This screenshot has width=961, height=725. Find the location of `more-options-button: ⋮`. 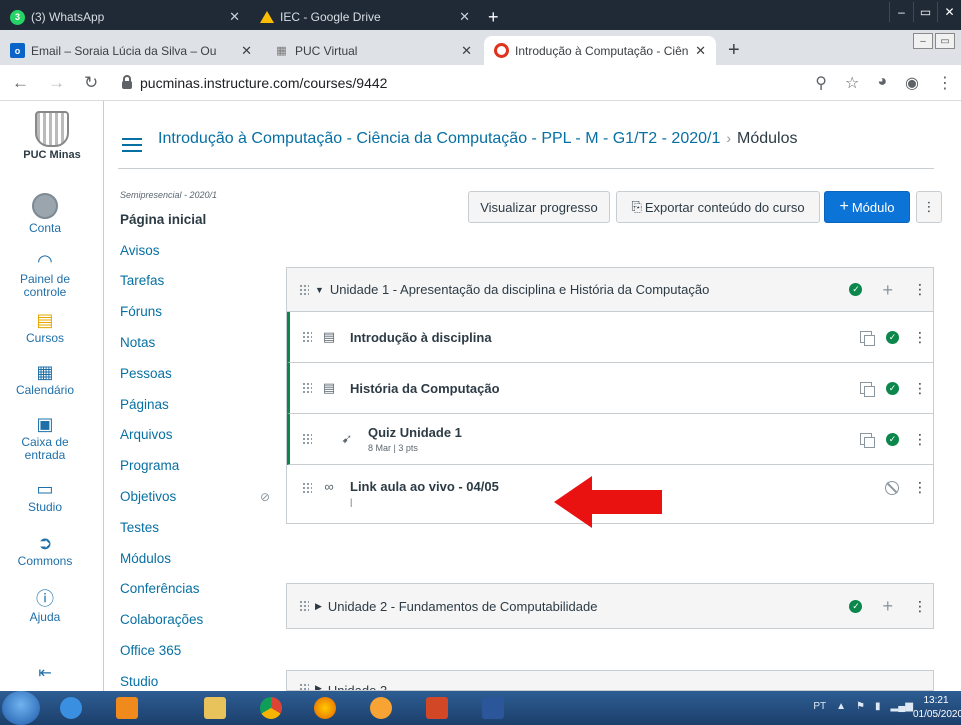

more-options-button: ⋮ is located at coordinates (929, 207).